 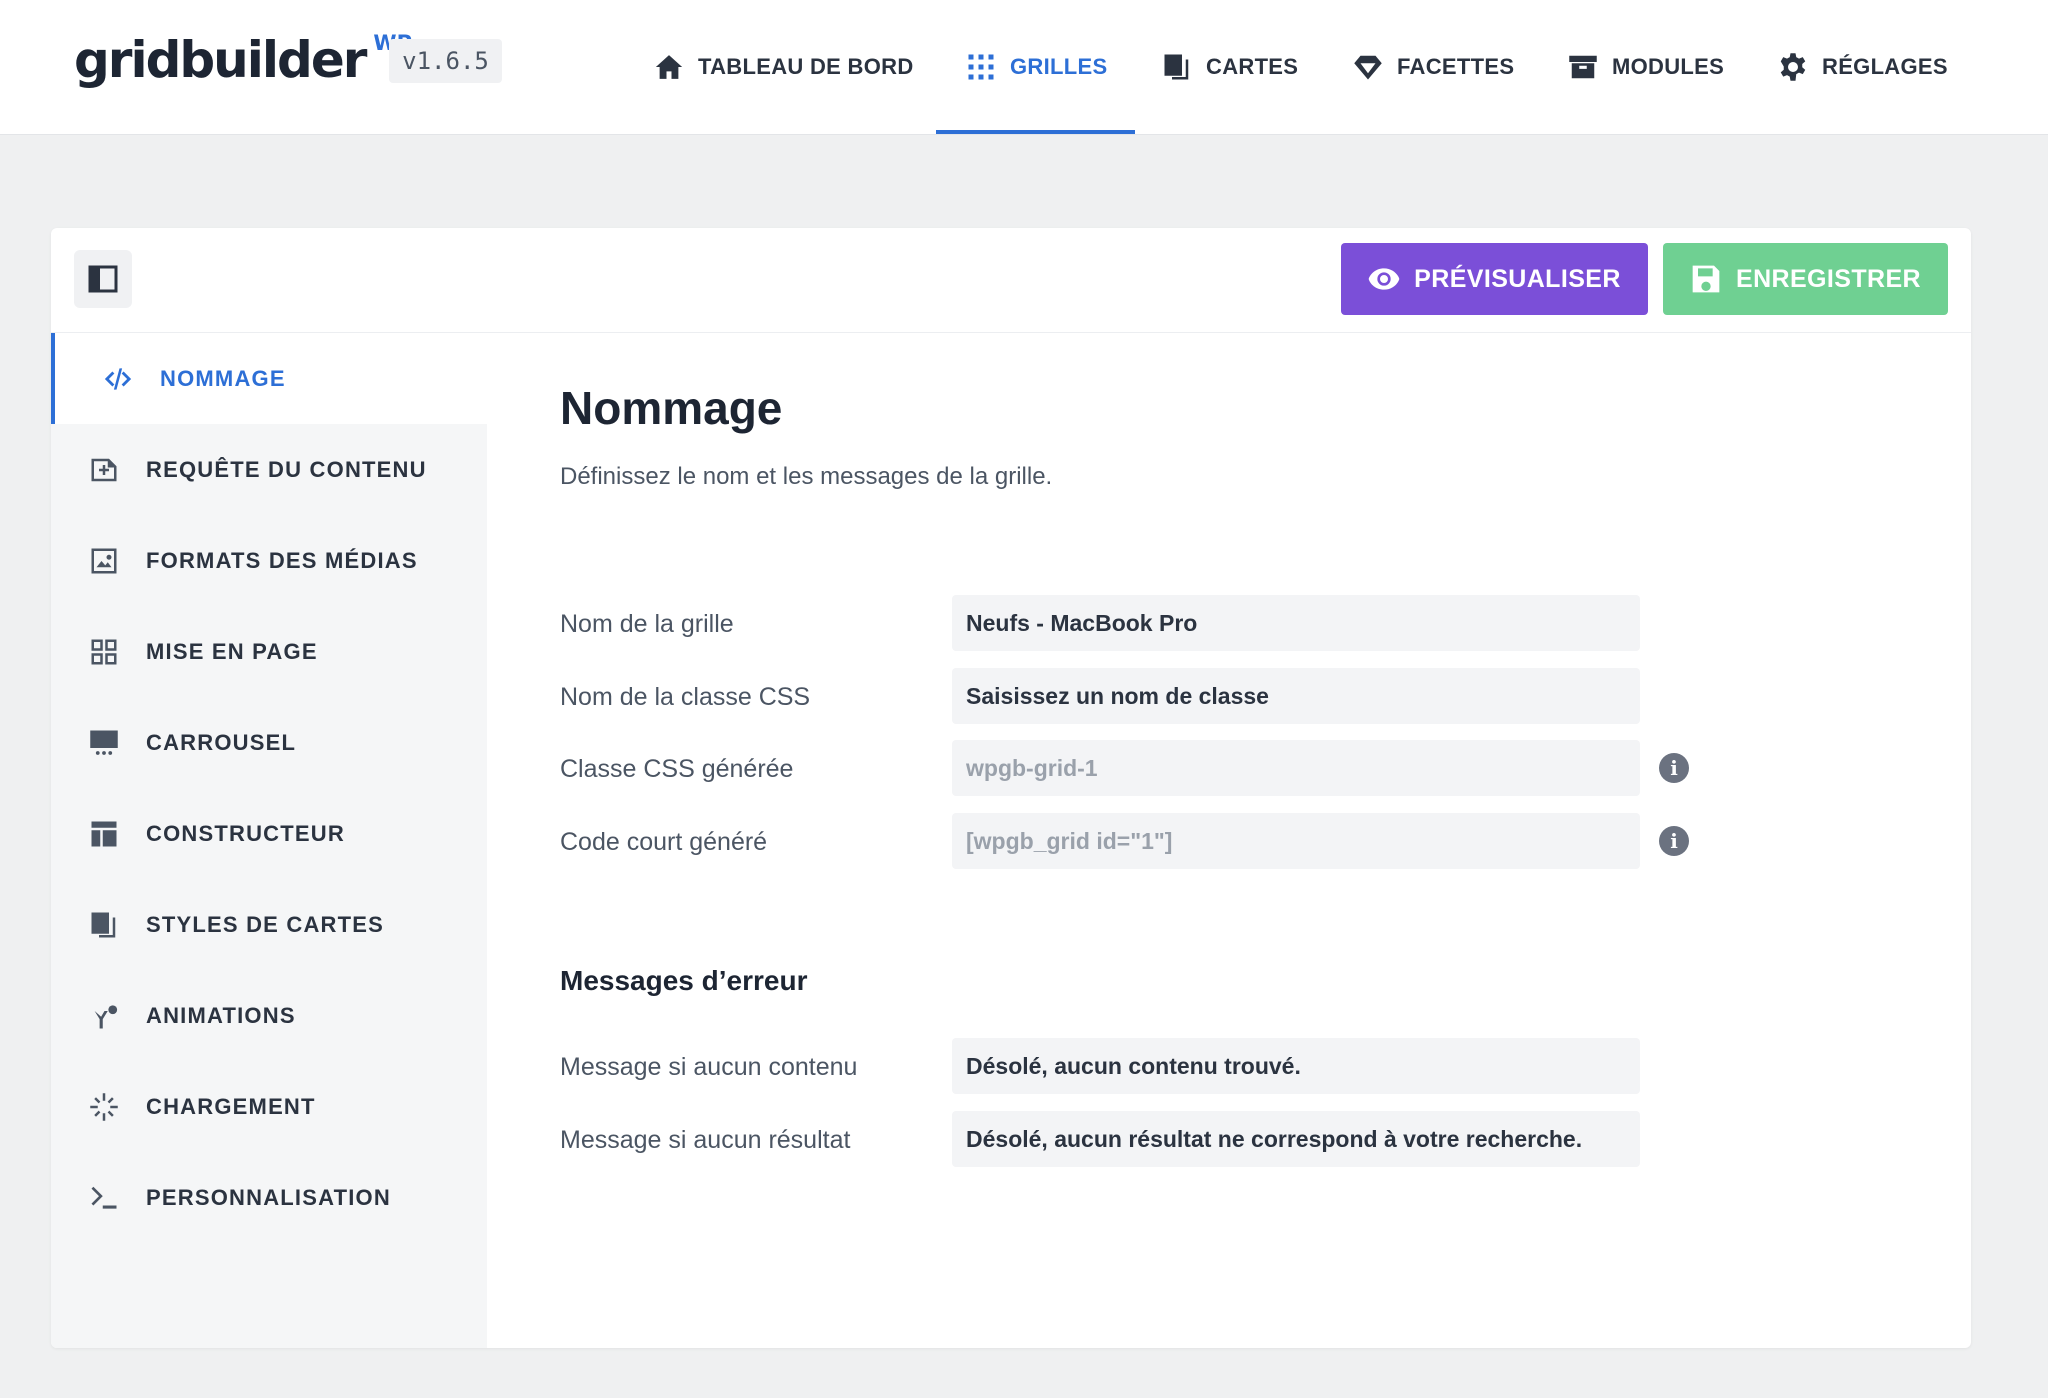 I want to click on nav-item-grids: GRILLES, so click(x=1035, y=67).